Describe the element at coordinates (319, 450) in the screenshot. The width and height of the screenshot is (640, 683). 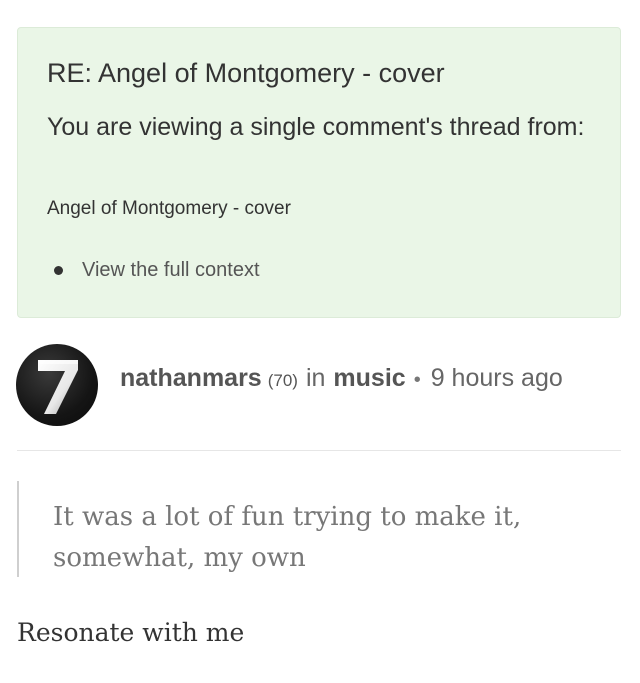
I see `divider` at that location.